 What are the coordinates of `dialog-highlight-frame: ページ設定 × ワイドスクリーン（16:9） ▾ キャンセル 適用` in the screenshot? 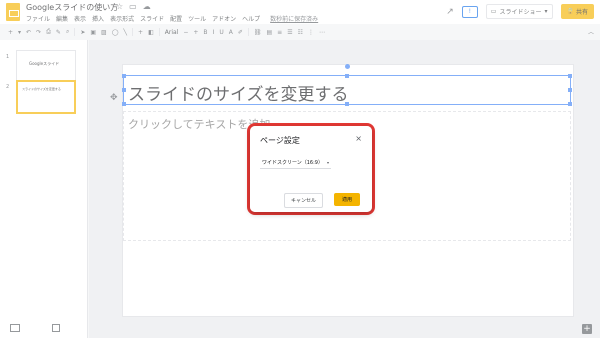 It's located at (311, 169).